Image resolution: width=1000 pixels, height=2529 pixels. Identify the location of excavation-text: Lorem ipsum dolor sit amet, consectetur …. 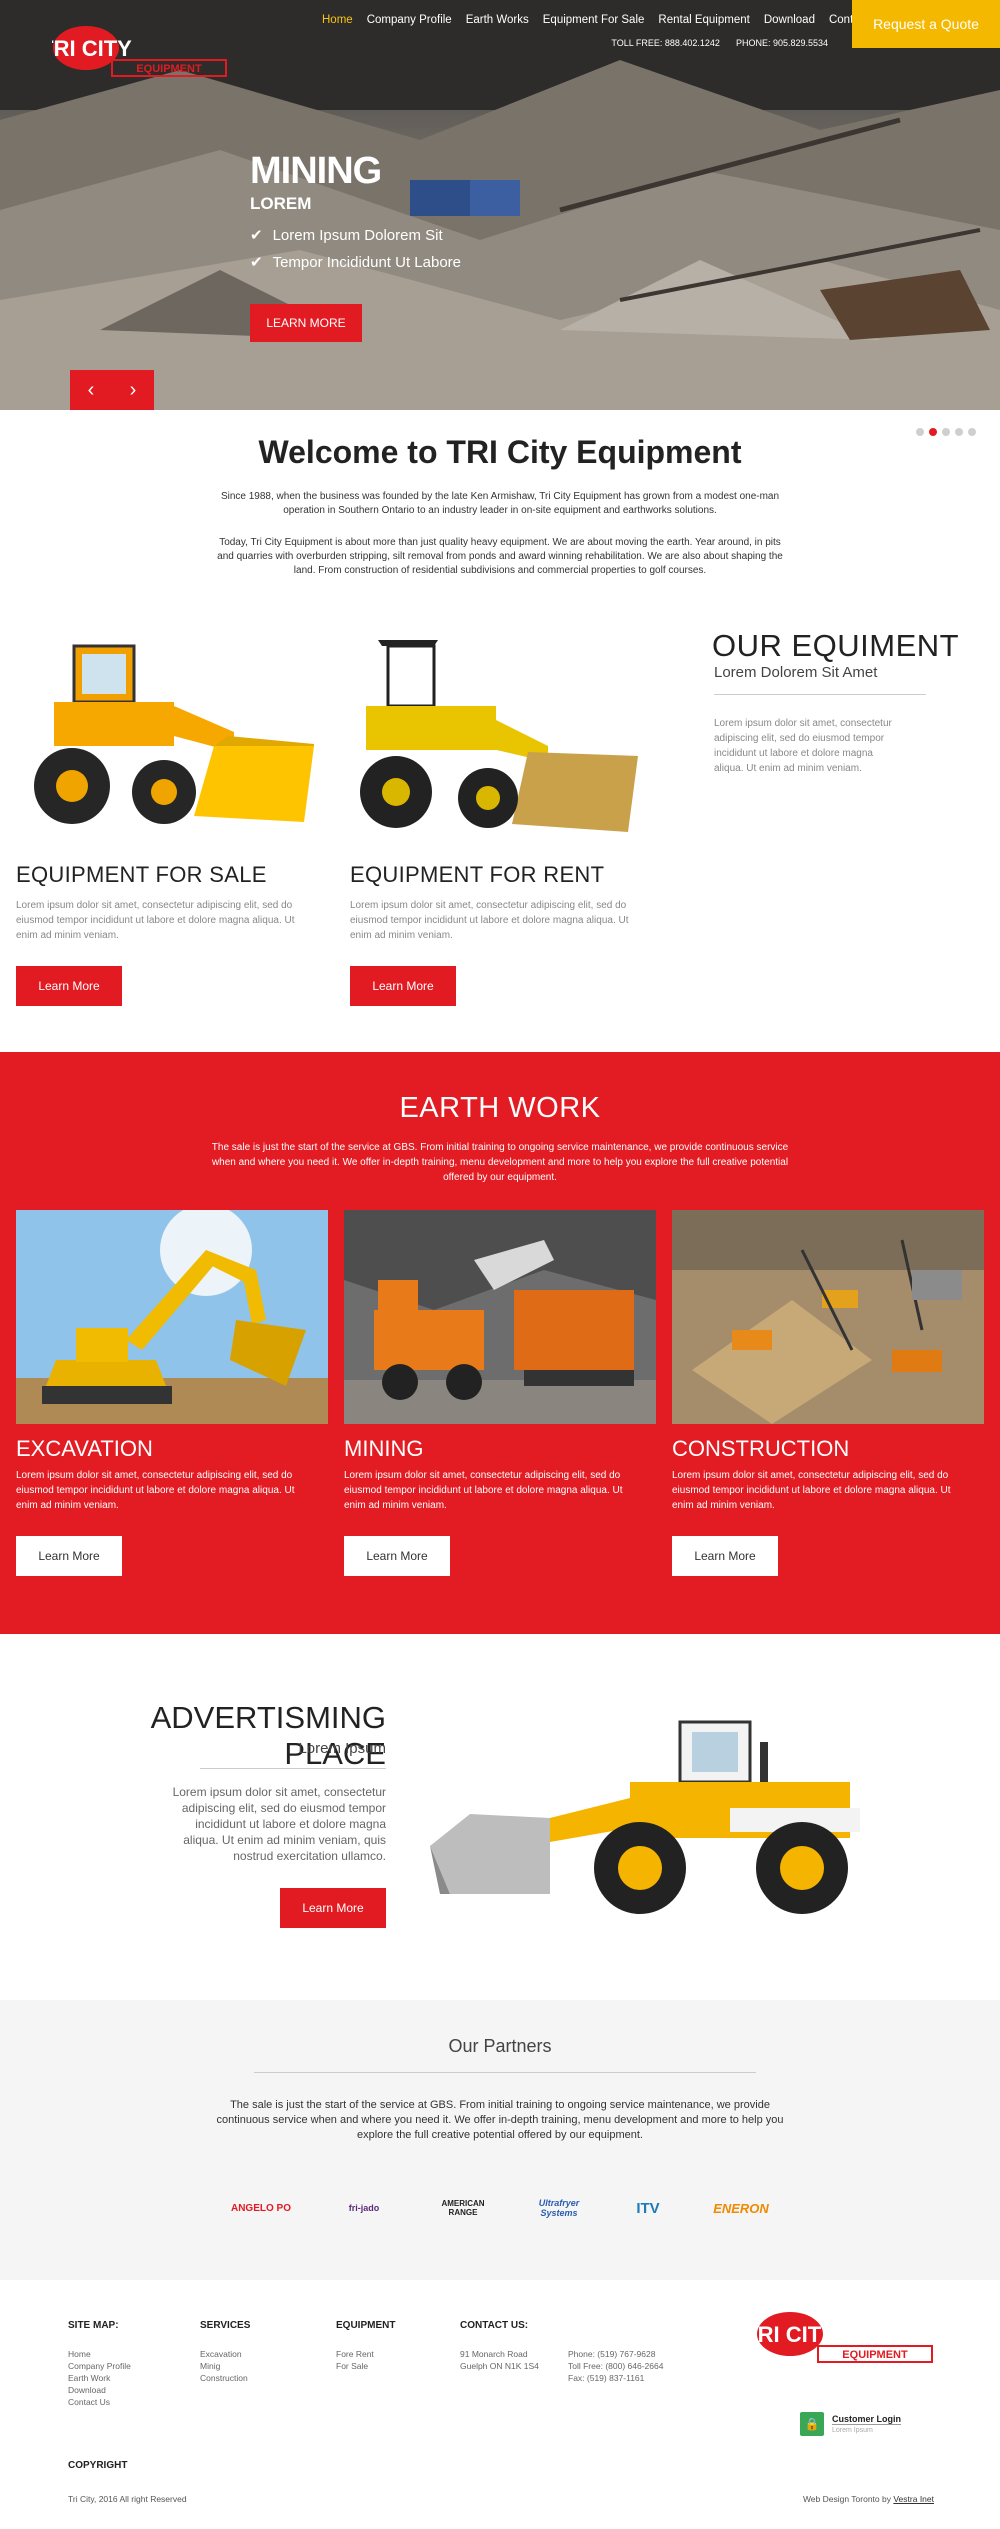
(155, 1490).